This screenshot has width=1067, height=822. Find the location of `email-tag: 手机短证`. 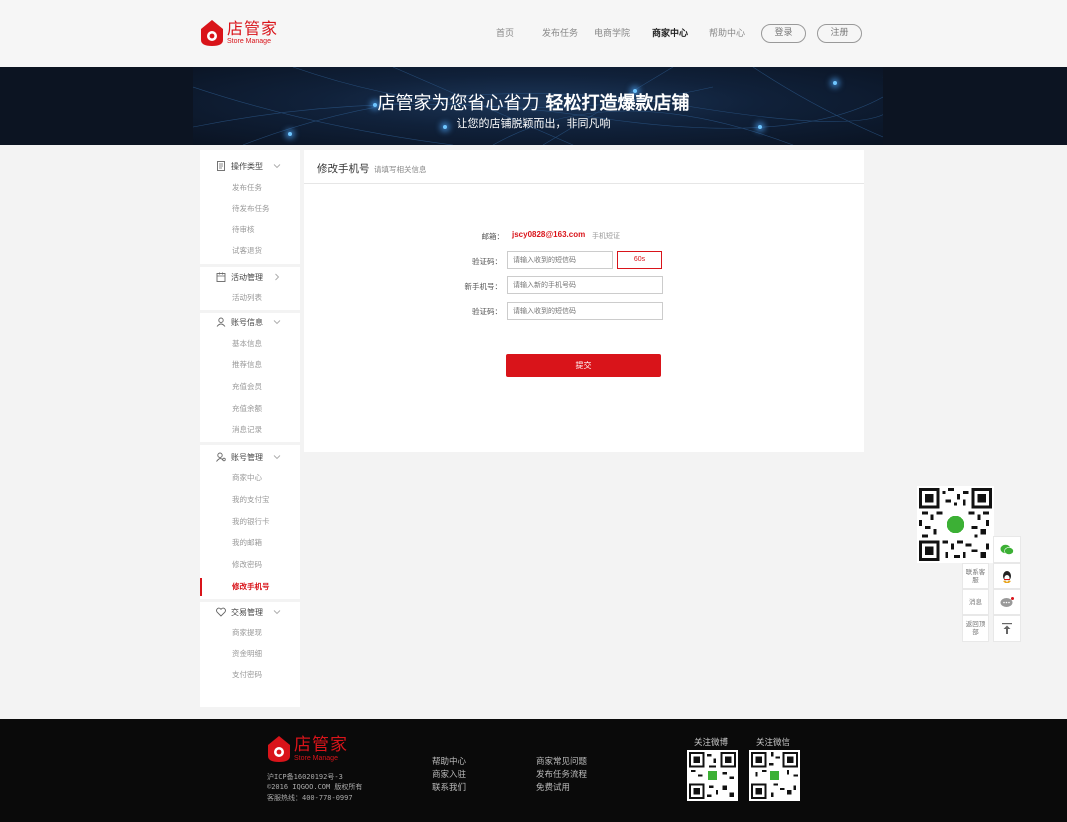

email-tag: 手机短证 is located at coordinates (606, 236).